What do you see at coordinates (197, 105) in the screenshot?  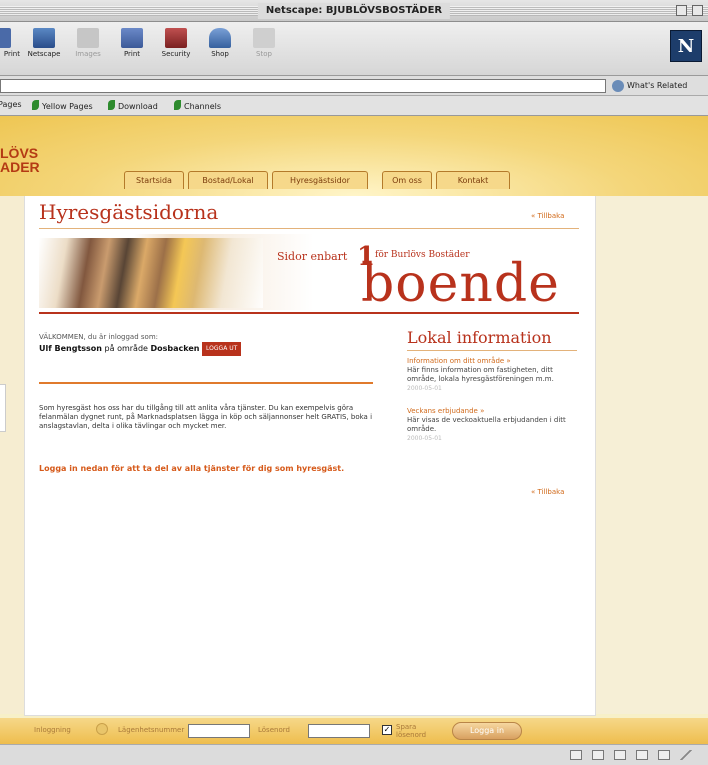 I see `personal-item-channels: Channels` at bounding box center [197, 105].